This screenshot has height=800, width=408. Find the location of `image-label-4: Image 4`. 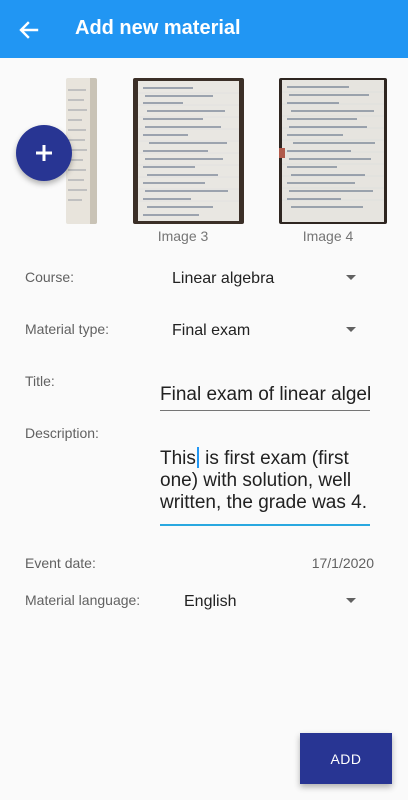

image-label-4: Image 4 is located at coordinates (328, 236).